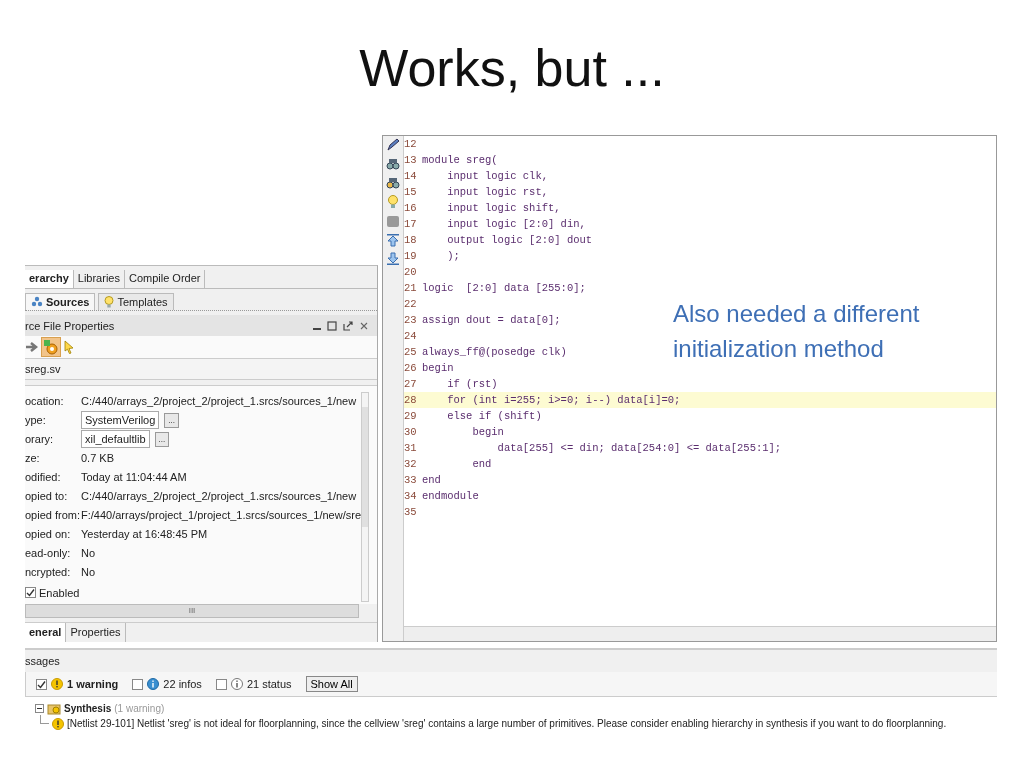  Describe the element at coordinates (69, 347) in the screenshot. I see `cursor-icon` at that location.